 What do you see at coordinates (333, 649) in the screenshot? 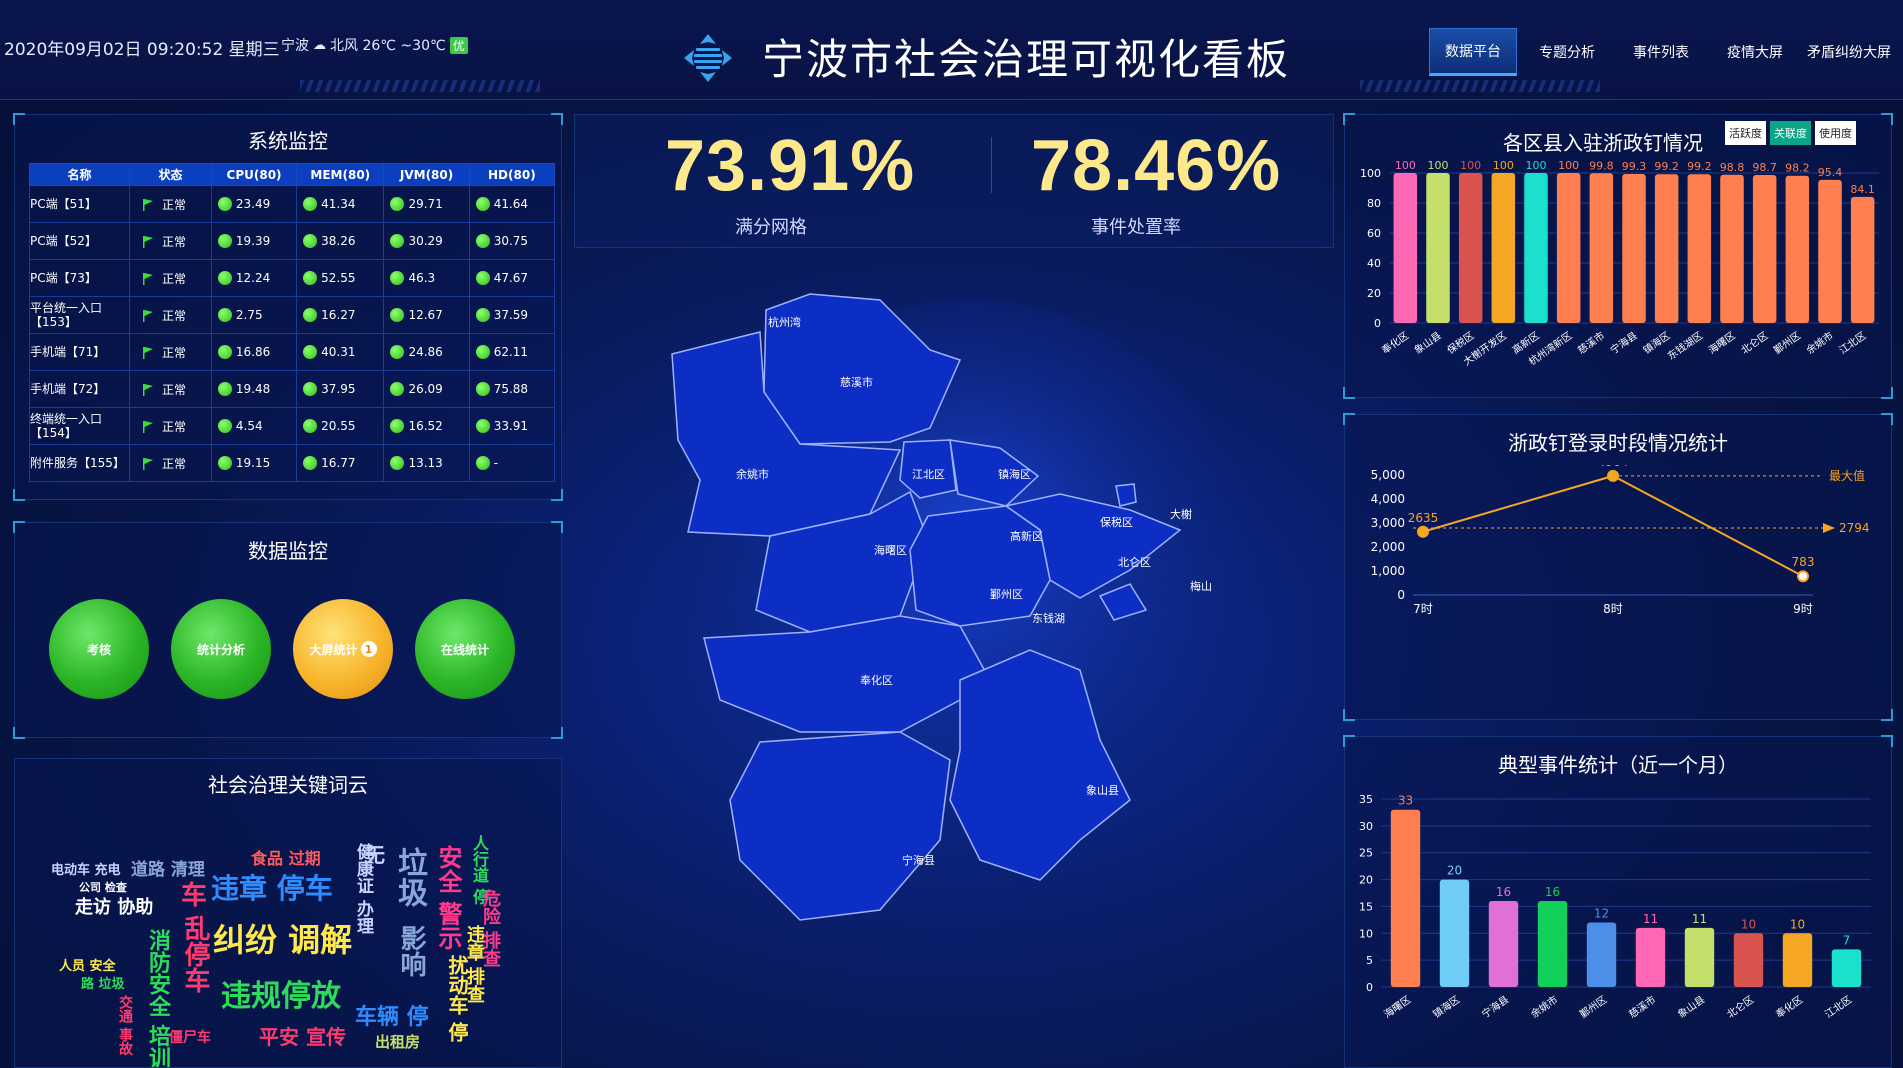
I see `button-label: 大屏统计` at bounding box center [333, 649].